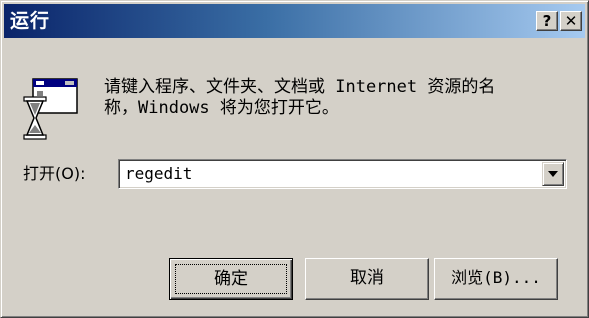 The width and height of the screenshot is (589, 318). What do you see at coordinates (158, 174) in the screenshot?
I see `open-input: regedit` at bounding box center [158, 174].